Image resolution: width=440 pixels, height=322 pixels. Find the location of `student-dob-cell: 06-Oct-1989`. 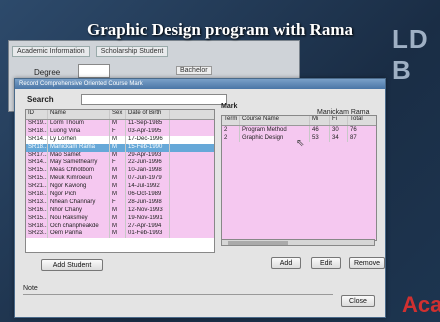

student-dob-cell: 06-Oct-1989 is located at coordinates (148, 195).